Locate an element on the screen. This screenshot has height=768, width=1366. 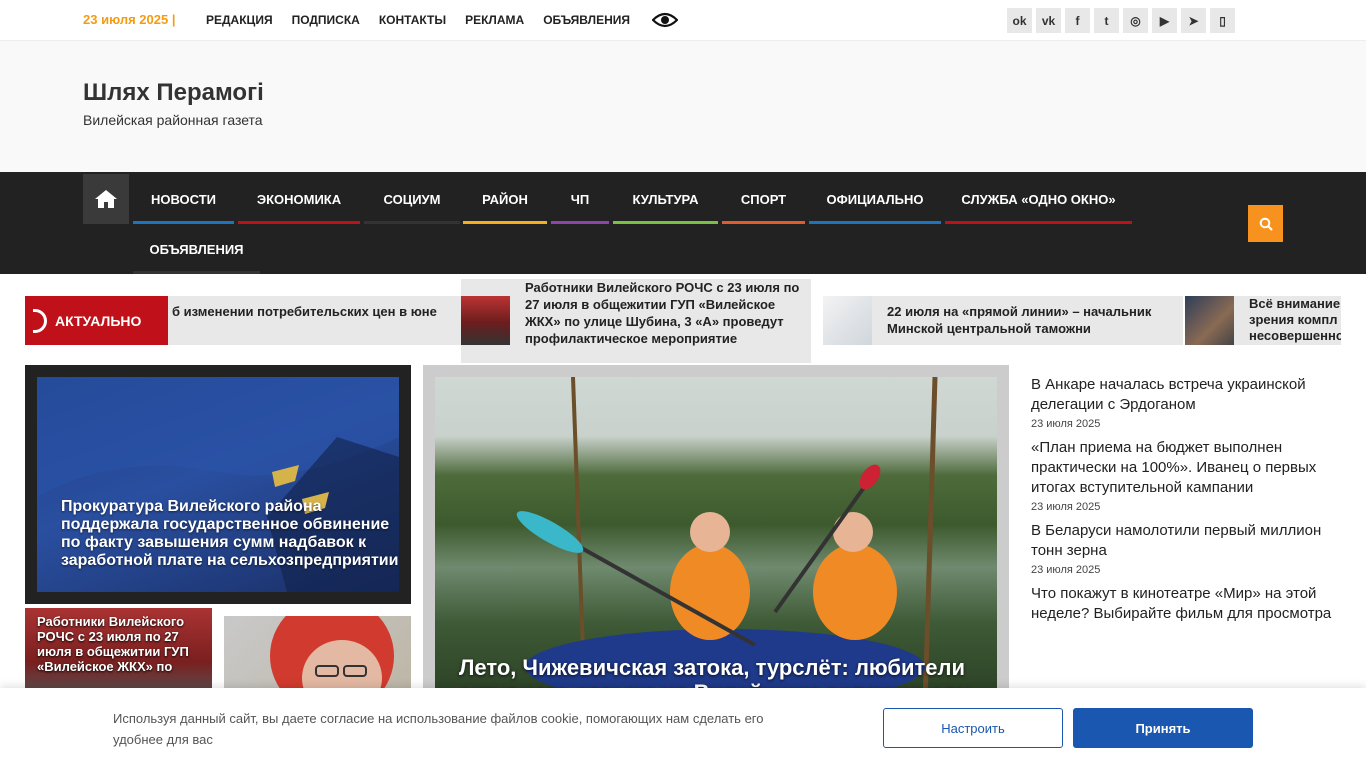
nav-news: НОВОСТИ is located at coordinates (183, 199).